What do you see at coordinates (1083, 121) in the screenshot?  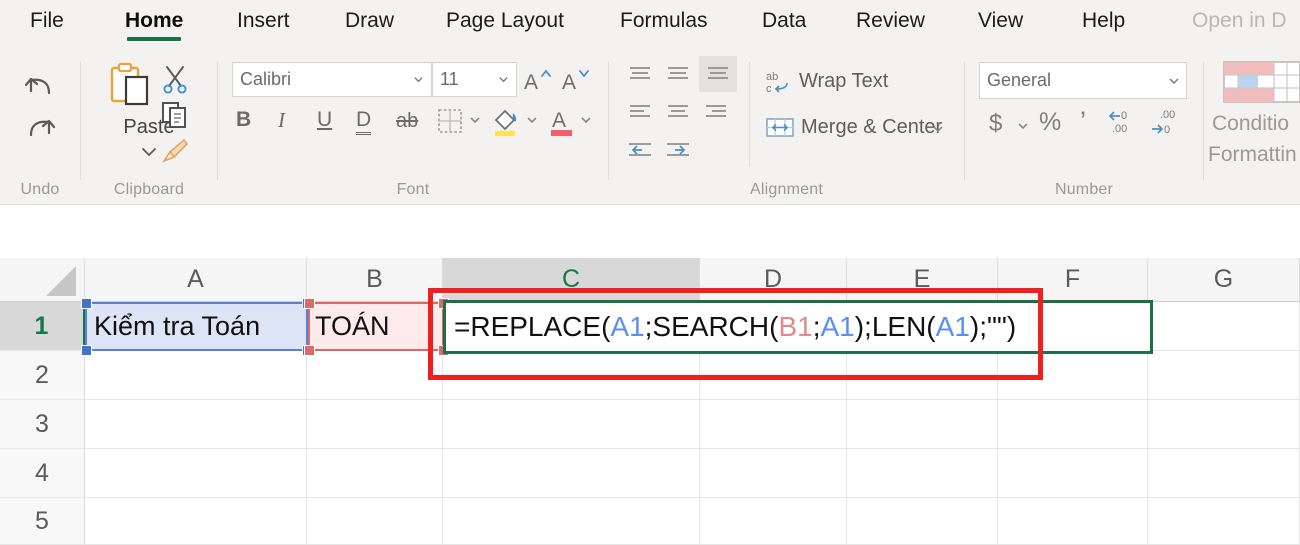 I see `comma-format-button: ’` at bounding box center [1083, 121].